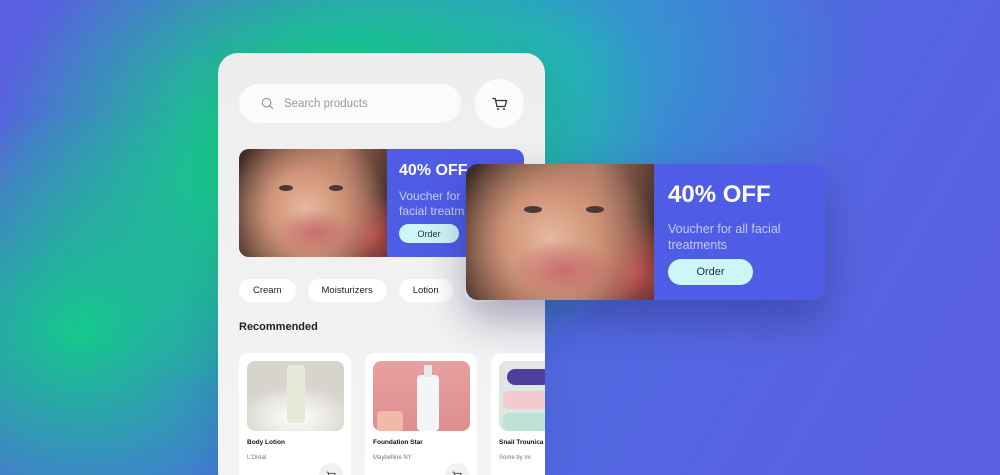  I want to click on product-card: Snail Trounica Some by mi, so click(518, 414).